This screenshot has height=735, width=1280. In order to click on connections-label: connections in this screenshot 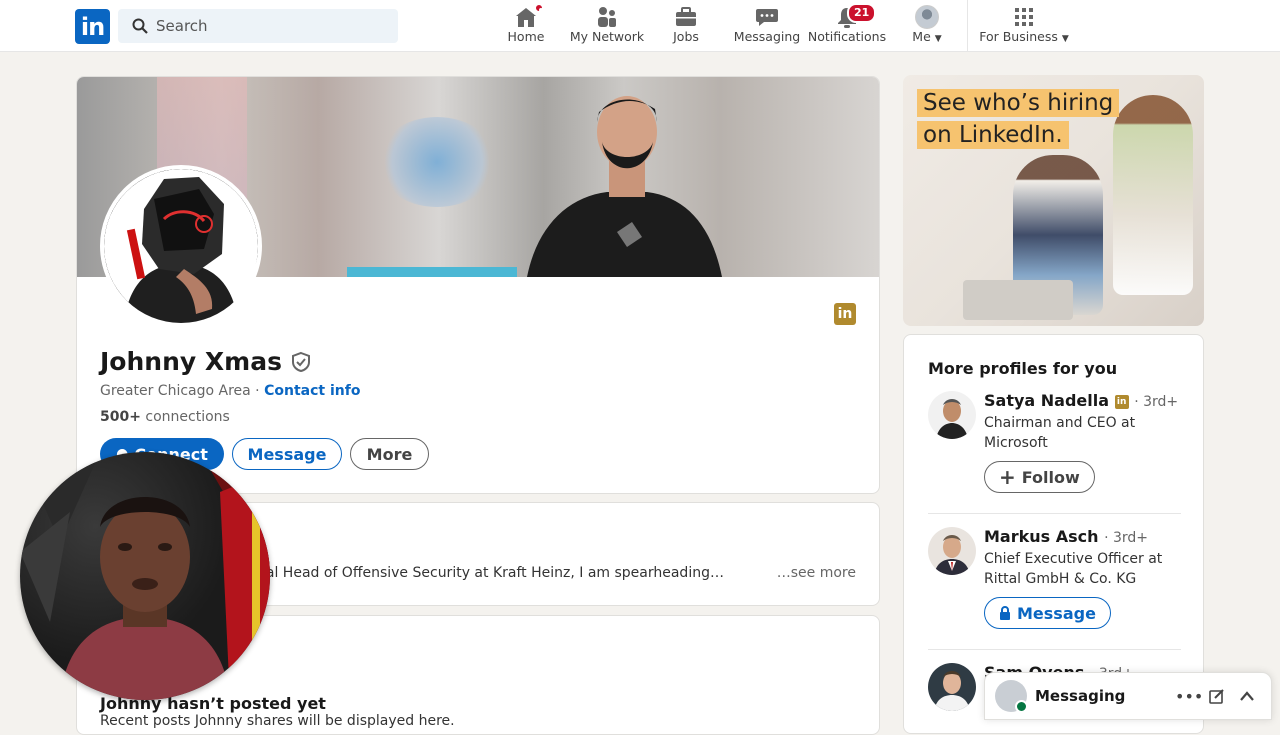, I will do `click(187, 417)`.